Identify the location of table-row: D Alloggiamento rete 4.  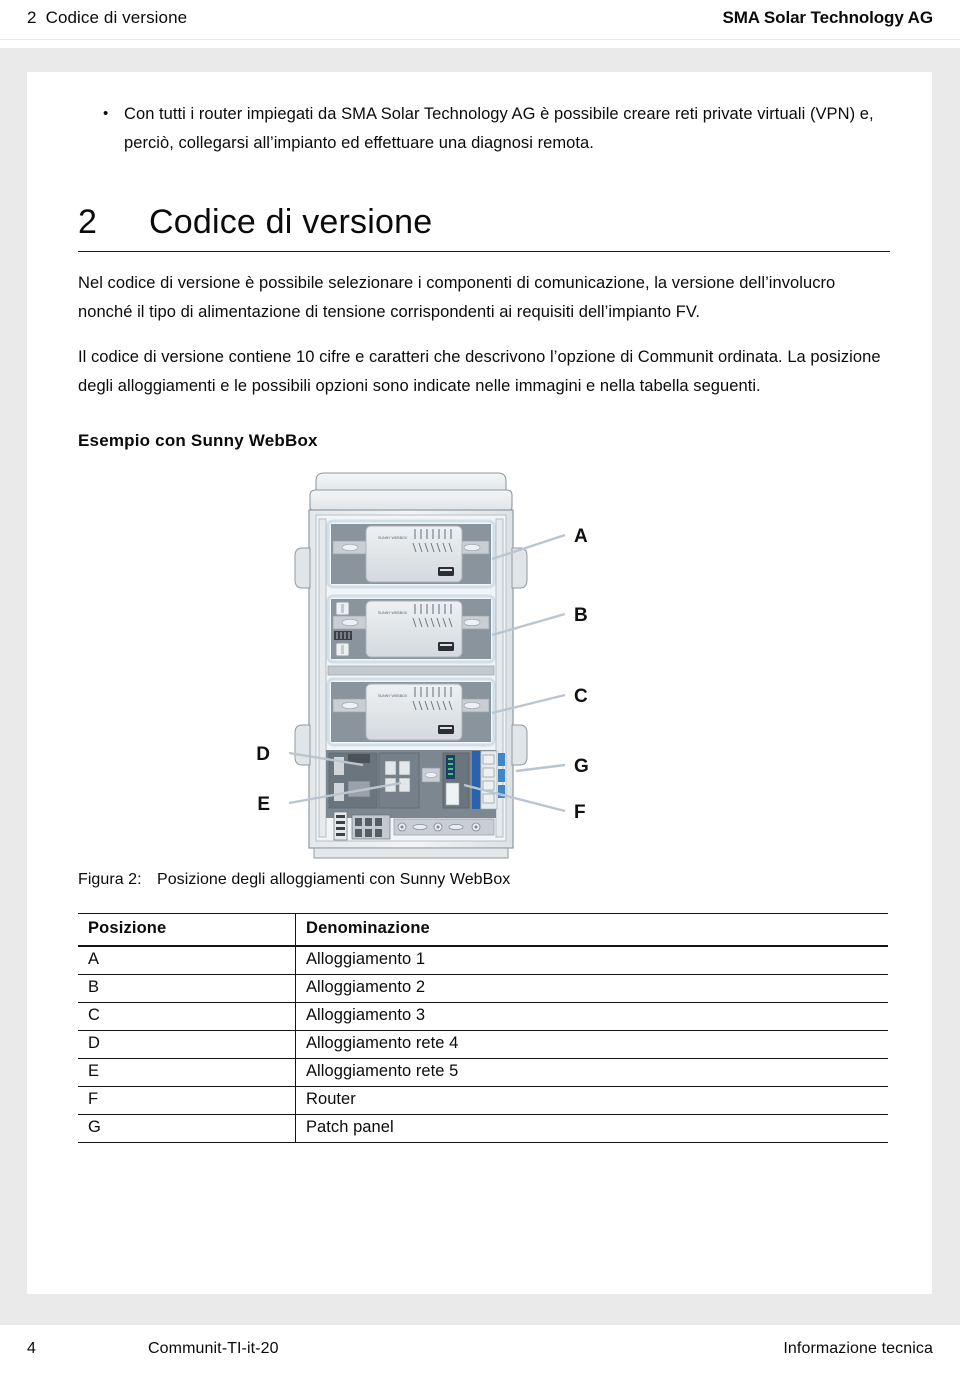
(483, 1044).